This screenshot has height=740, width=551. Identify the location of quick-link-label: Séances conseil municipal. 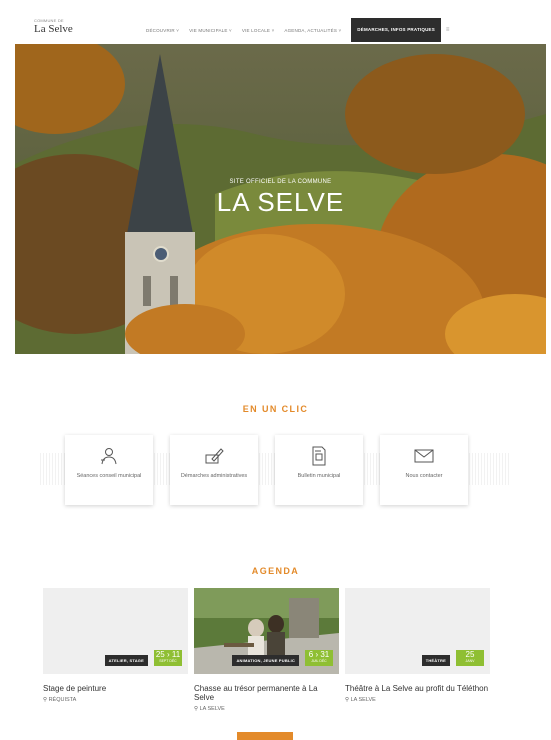
(109, 476).